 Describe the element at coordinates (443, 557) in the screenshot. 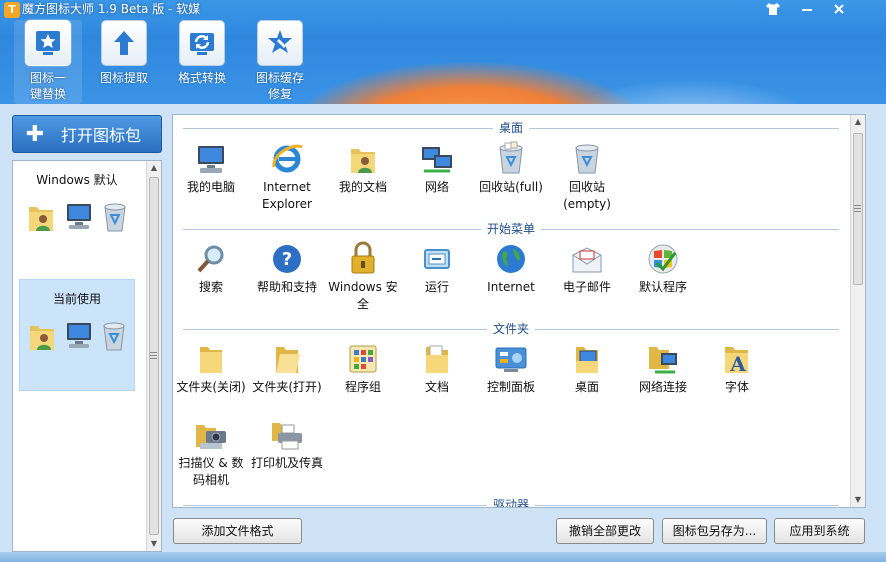

I see `bottom-strip` at that location.